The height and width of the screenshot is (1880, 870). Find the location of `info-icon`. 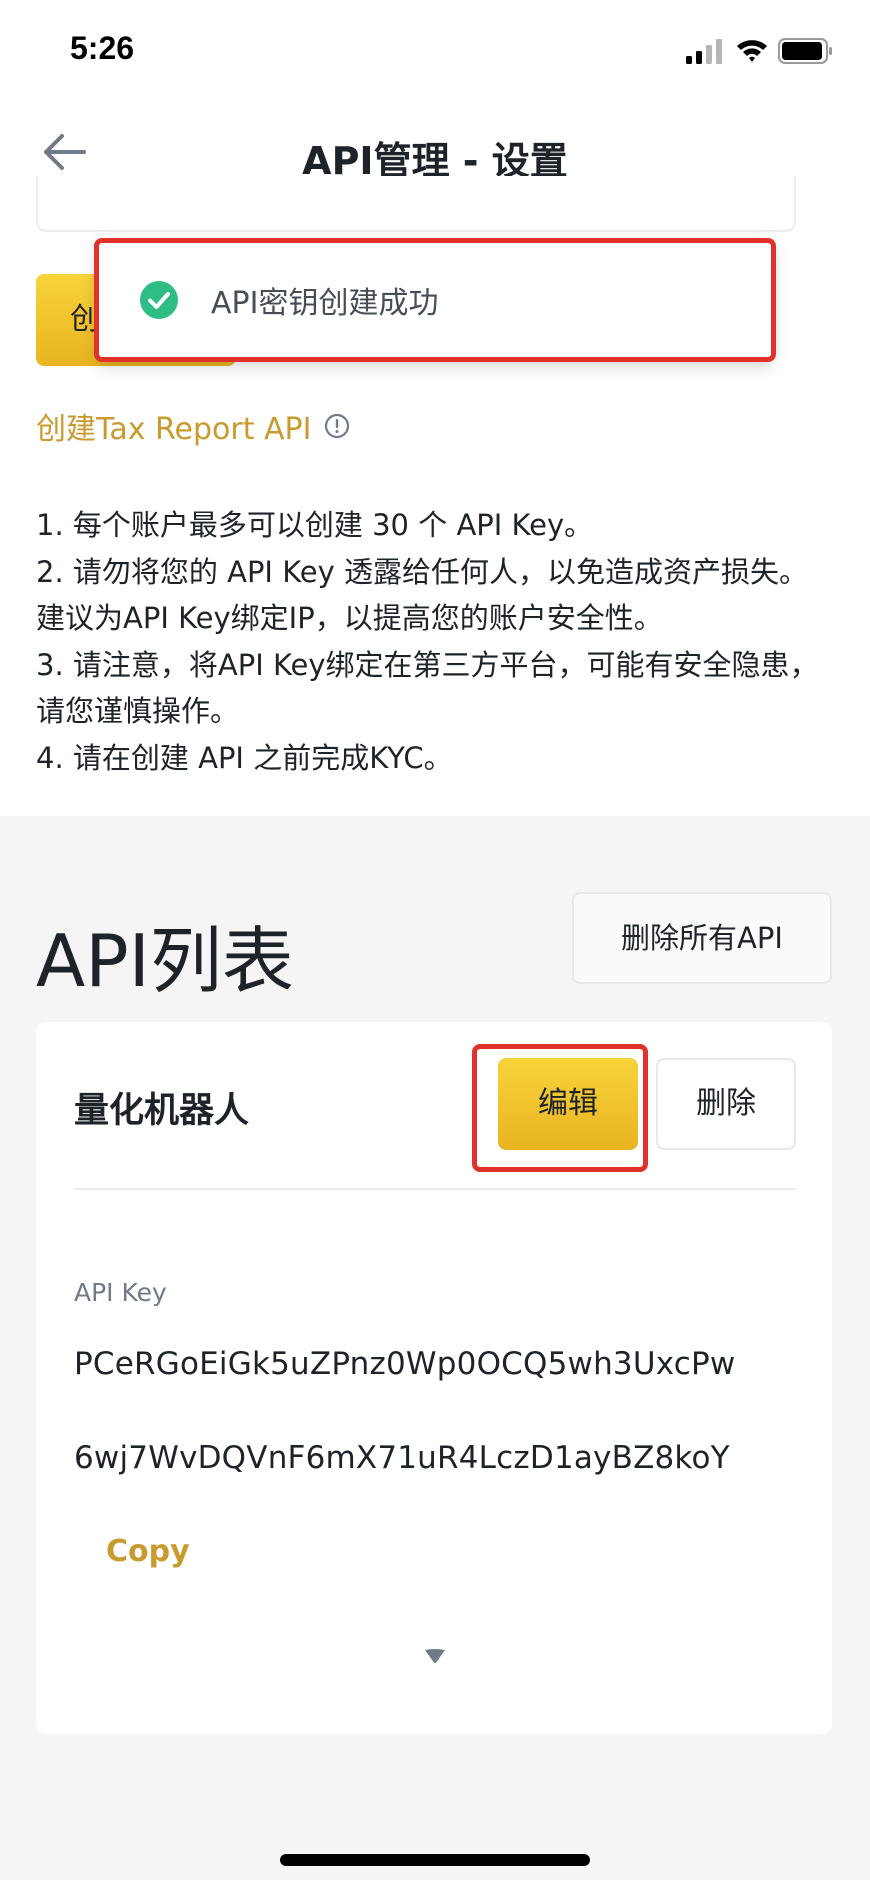

info-icon is located at coordinates (337, 426).